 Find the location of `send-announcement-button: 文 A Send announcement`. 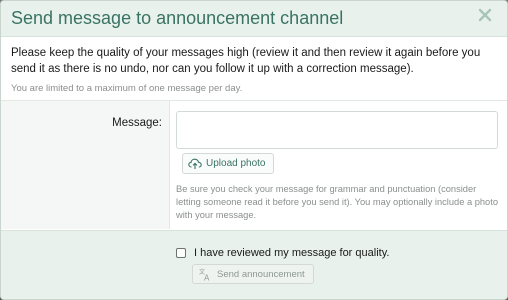

send-announcement-button: 文 A Send announcement is located at coordinates (253, 274).